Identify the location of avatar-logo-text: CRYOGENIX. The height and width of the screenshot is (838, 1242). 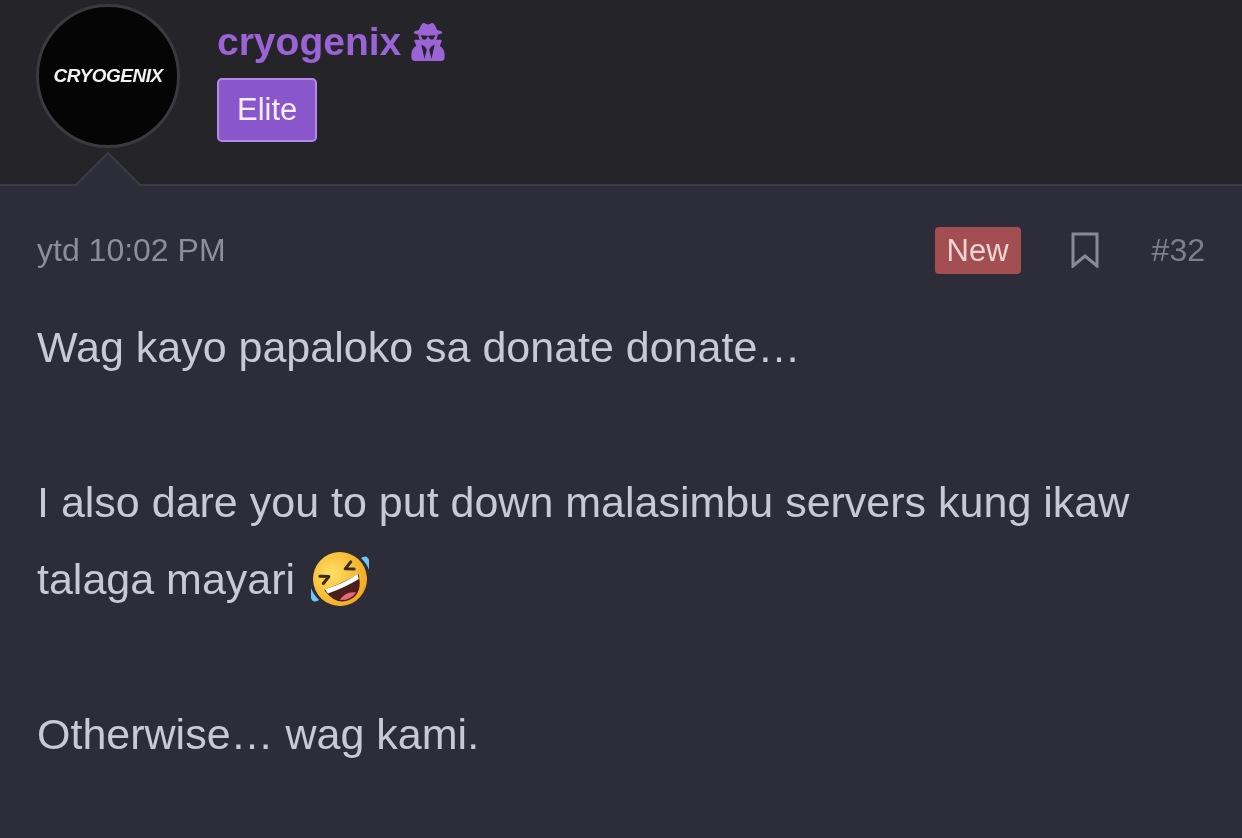
(108, 76).